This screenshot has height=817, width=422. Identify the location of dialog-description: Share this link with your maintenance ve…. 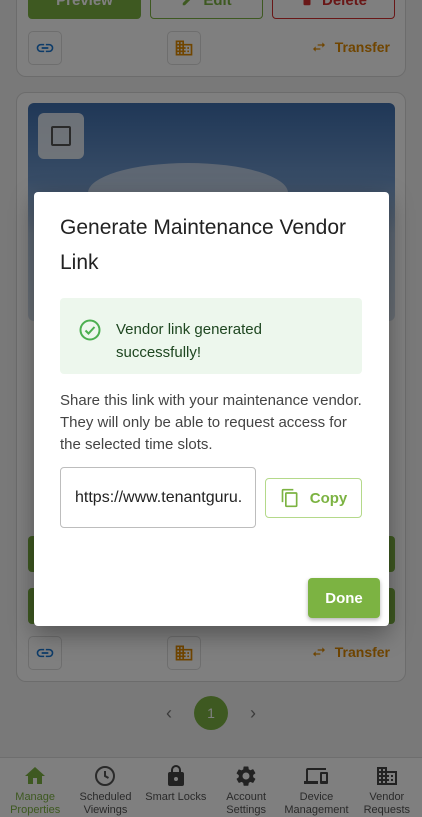
(211, 422).